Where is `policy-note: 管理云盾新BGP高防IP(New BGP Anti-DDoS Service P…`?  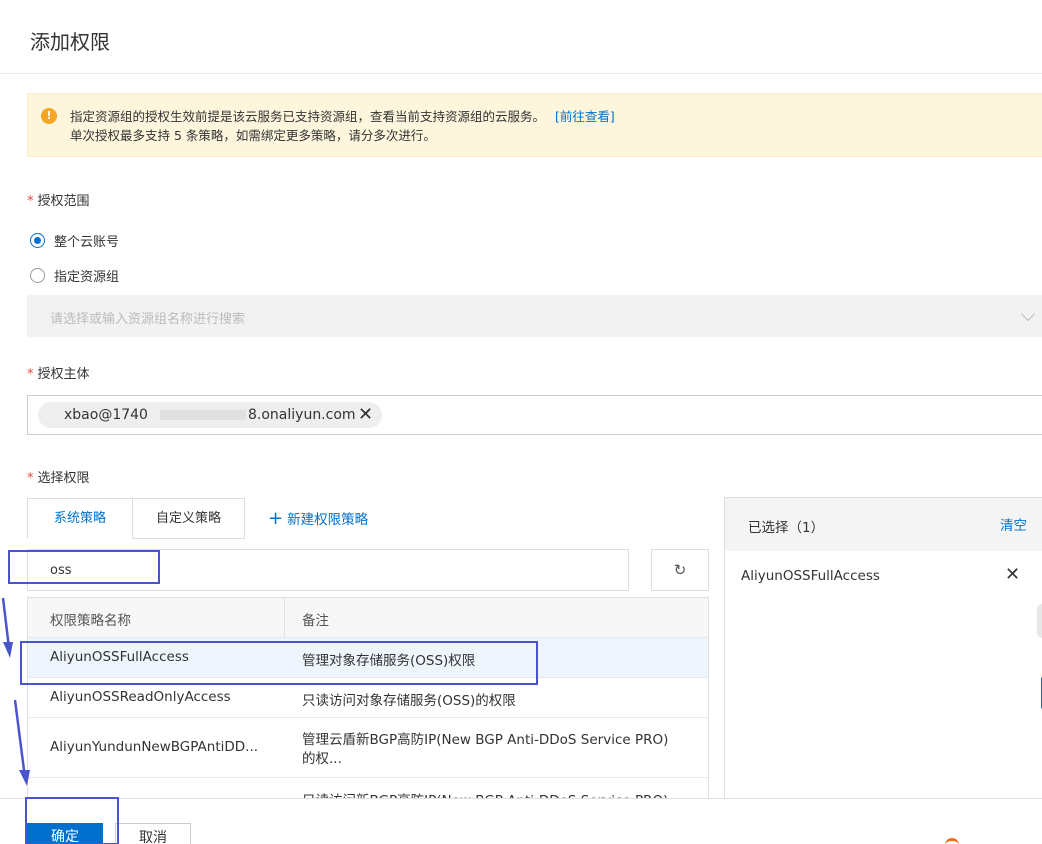 policy-note: 管理云盾新BGP高防IP(New BGP Anti-DDoS Service P… is located at coordinates (485, 740).